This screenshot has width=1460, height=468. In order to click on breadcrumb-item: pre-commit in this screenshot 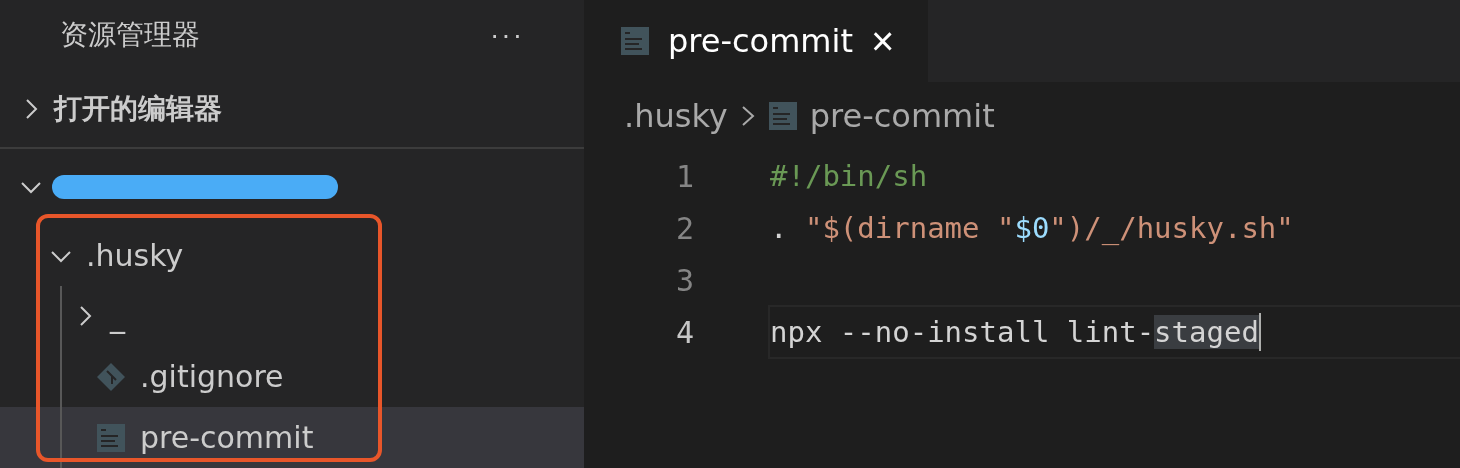, I will do `click(902, 116)`.